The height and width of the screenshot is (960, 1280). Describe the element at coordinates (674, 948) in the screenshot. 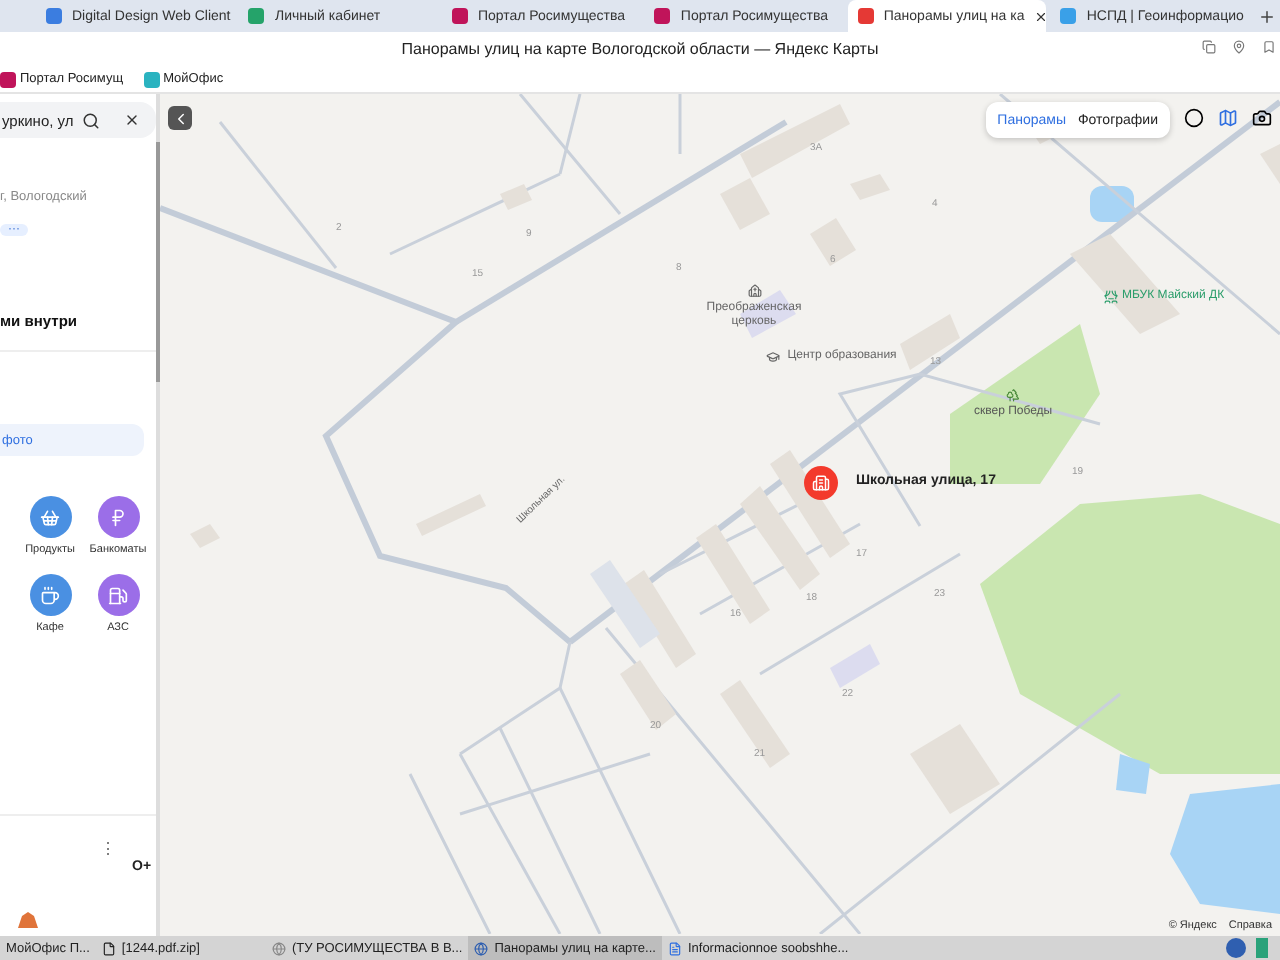

I see `document-icon` at that location.